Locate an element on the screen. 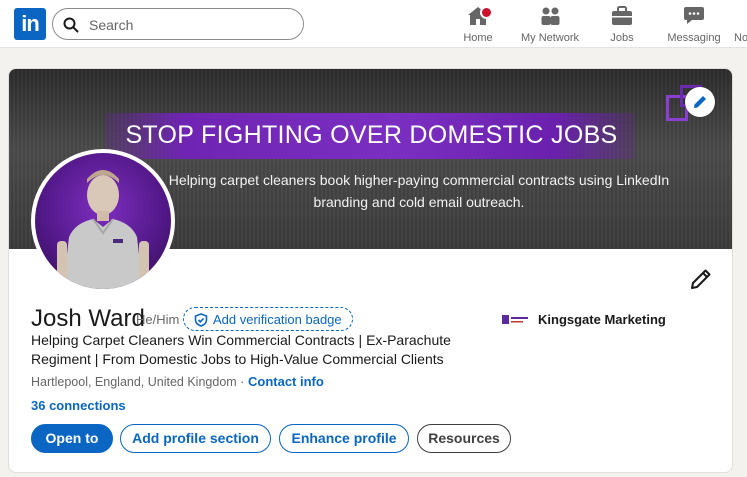  banner-headline: STOP FIGHTING OVER DOMESTIC JOBS is located at coordinates (371, 135).